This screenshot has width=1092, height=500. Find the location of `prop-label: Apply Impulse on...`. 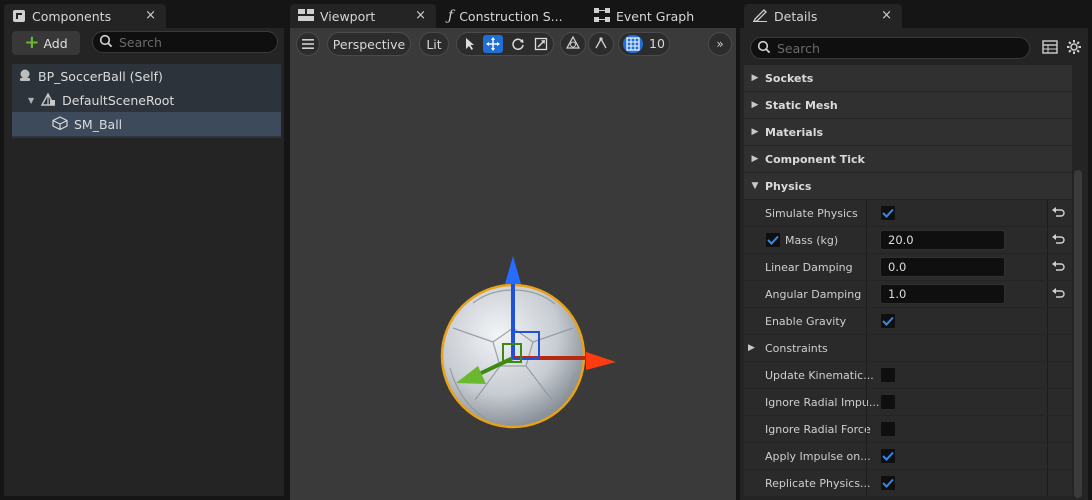

prop-label: Apply Impulse on... is located at coordinates (818, 456).